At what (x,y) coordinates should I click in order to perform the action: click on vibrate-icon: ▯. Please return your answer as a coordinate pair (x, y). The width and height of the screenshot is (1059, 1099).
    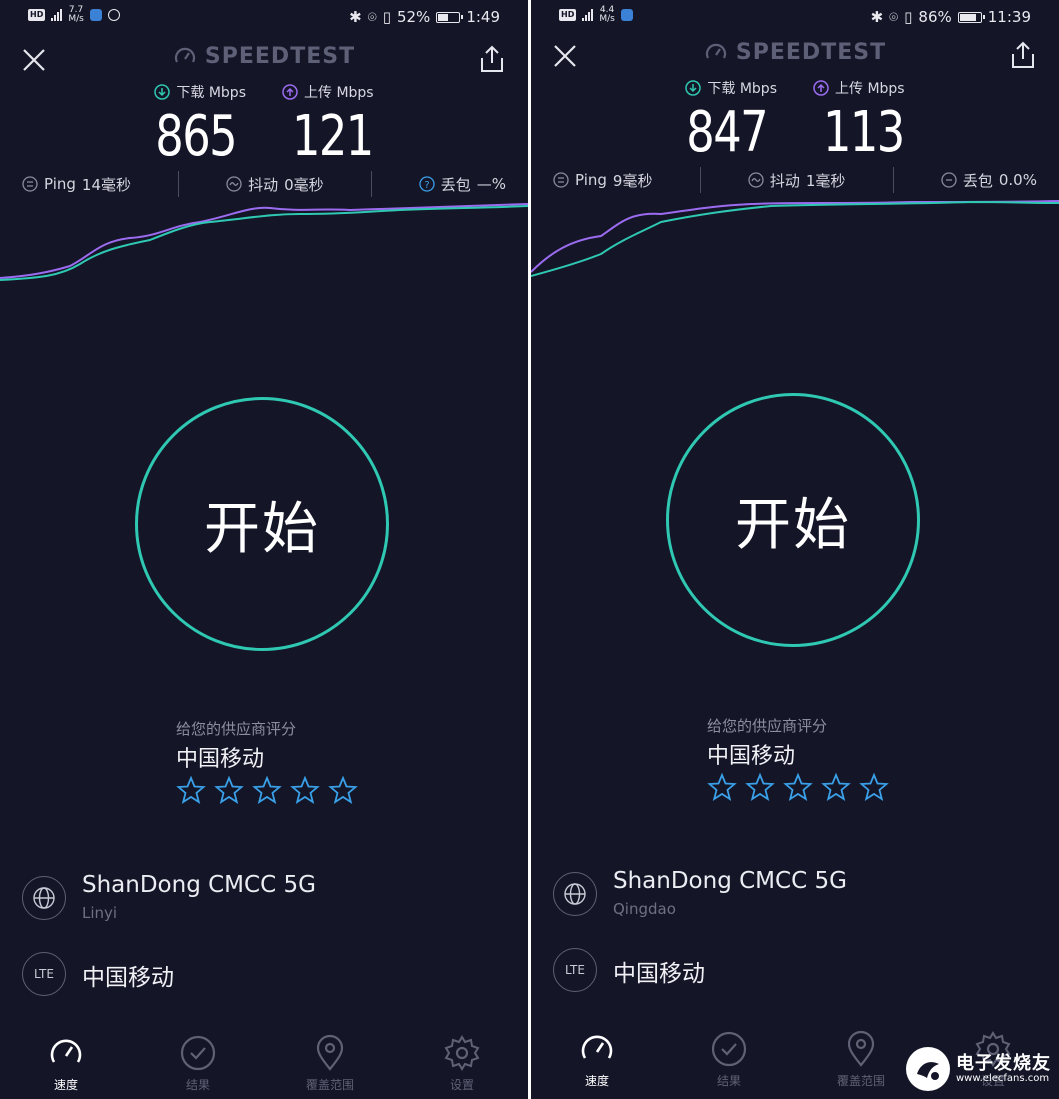
    Looking at the image, I should click on (908, 17).